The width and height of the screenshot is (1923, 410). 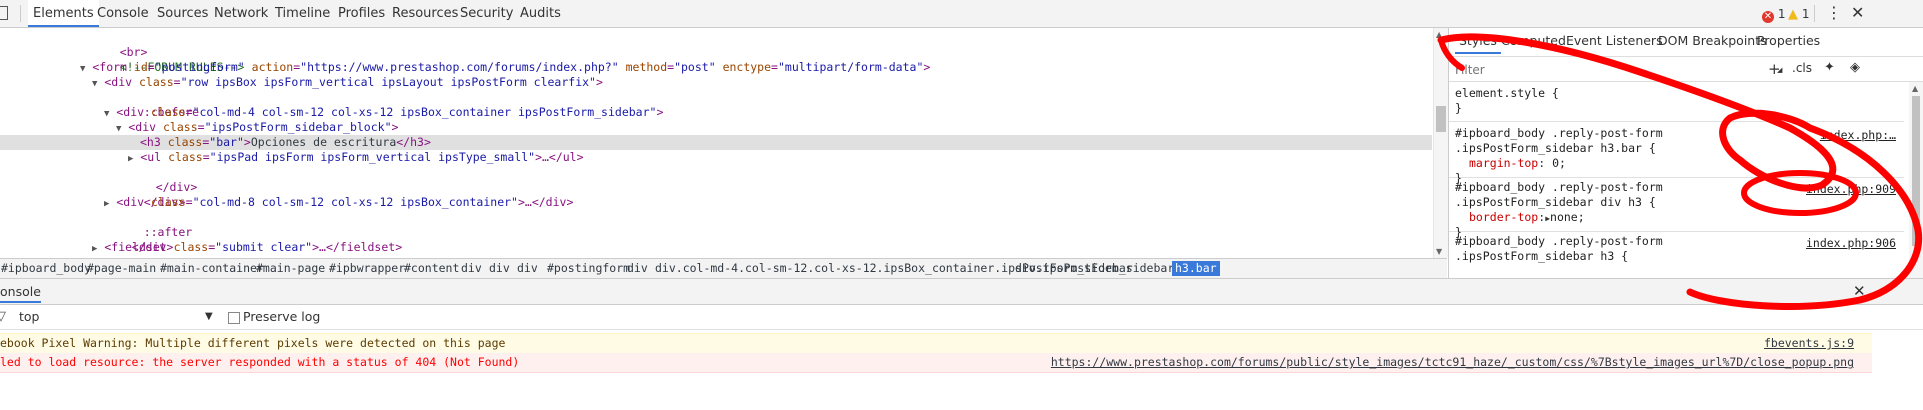 I want to click on error-counter: ✕ 1, so click(x=1773, y=14).